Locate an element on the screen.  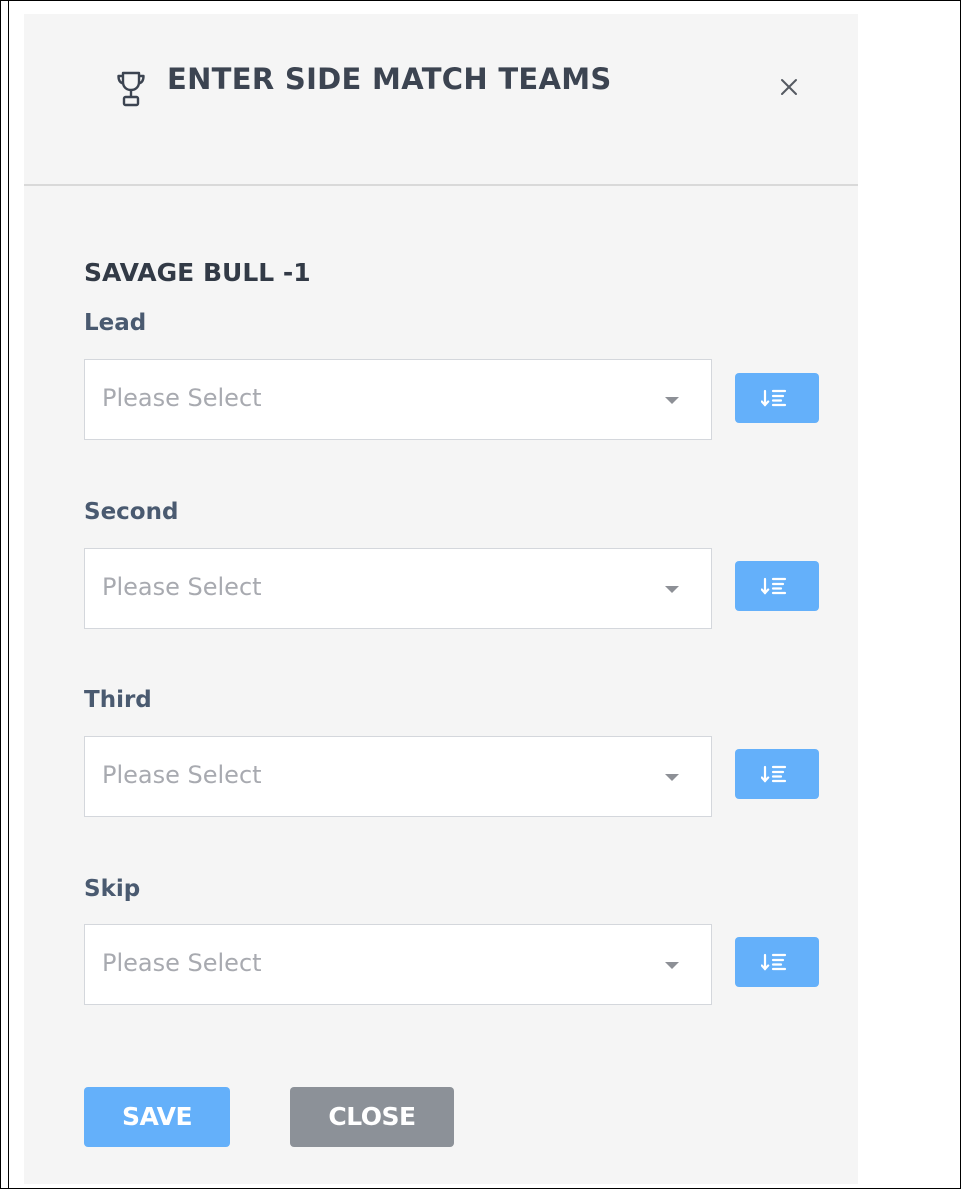
skip-select: Please Select is located at coordinates (398, 964).